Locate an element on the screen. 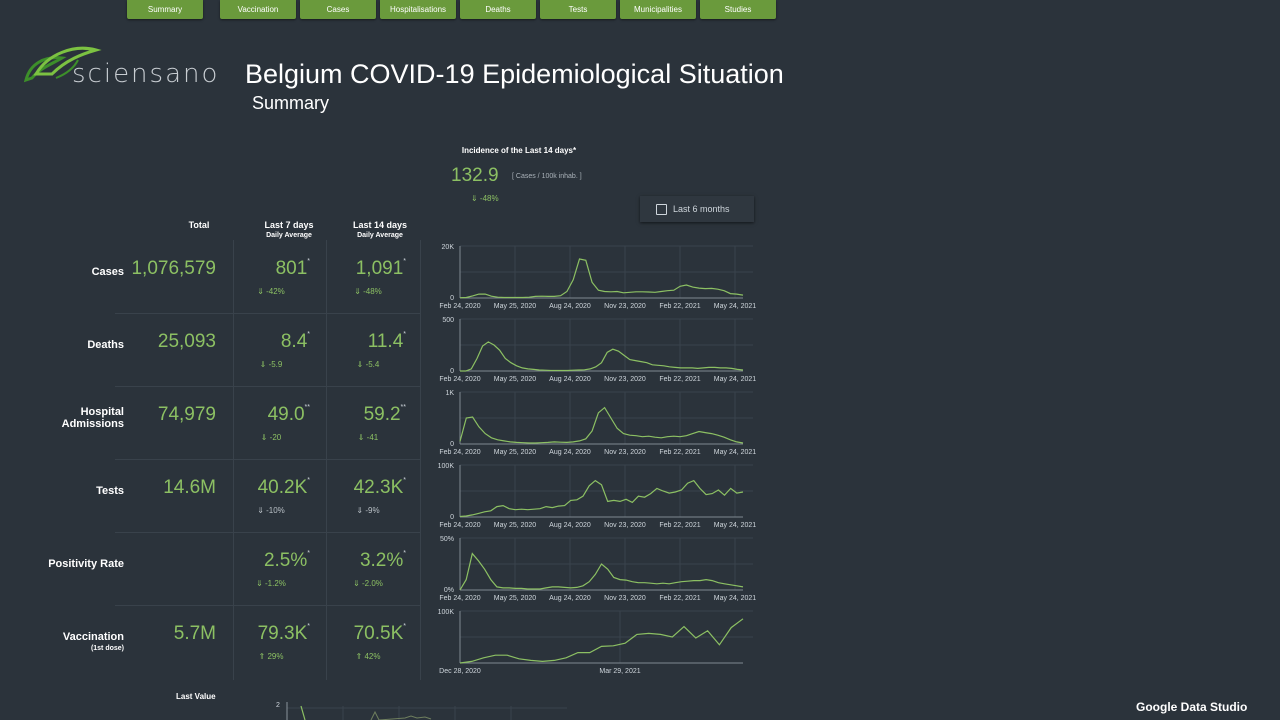  bottom-chart-ytick: 2 is located at coordinates (278, 705).